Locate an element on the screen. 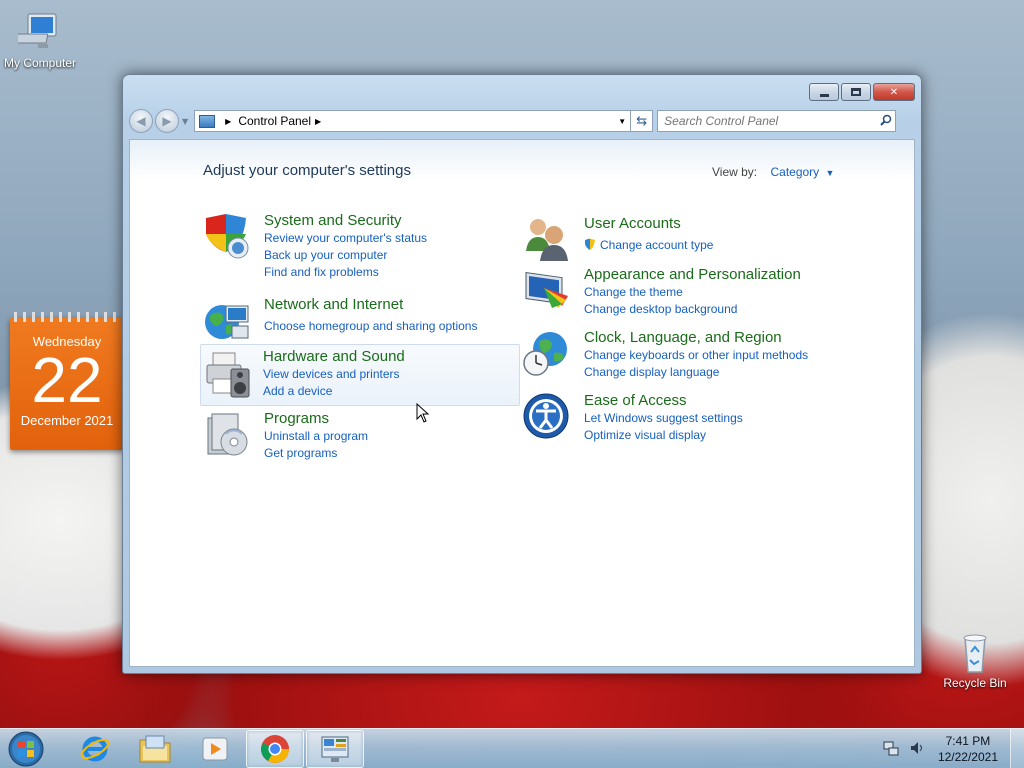  category-link: Review your computer's status is located at coordinates (345, 238).